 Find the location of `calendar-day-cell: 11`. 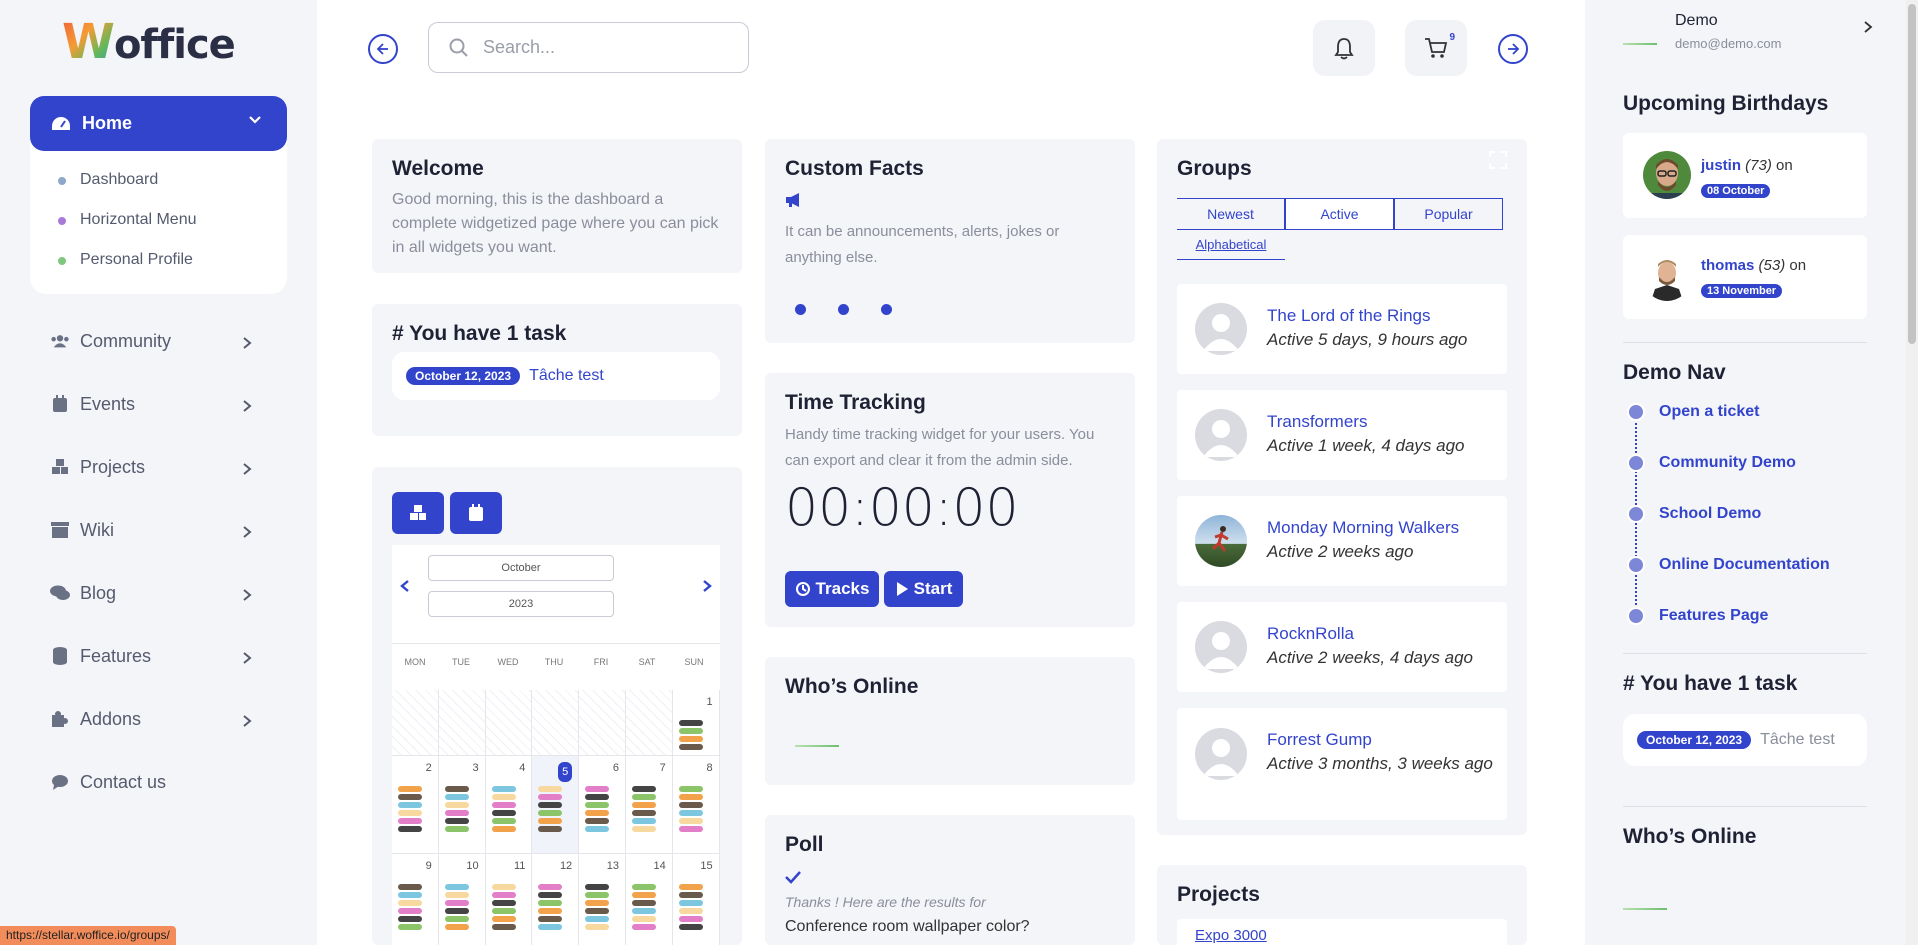

calendar-day-cell: 11 is located at coordinates (509, 899).